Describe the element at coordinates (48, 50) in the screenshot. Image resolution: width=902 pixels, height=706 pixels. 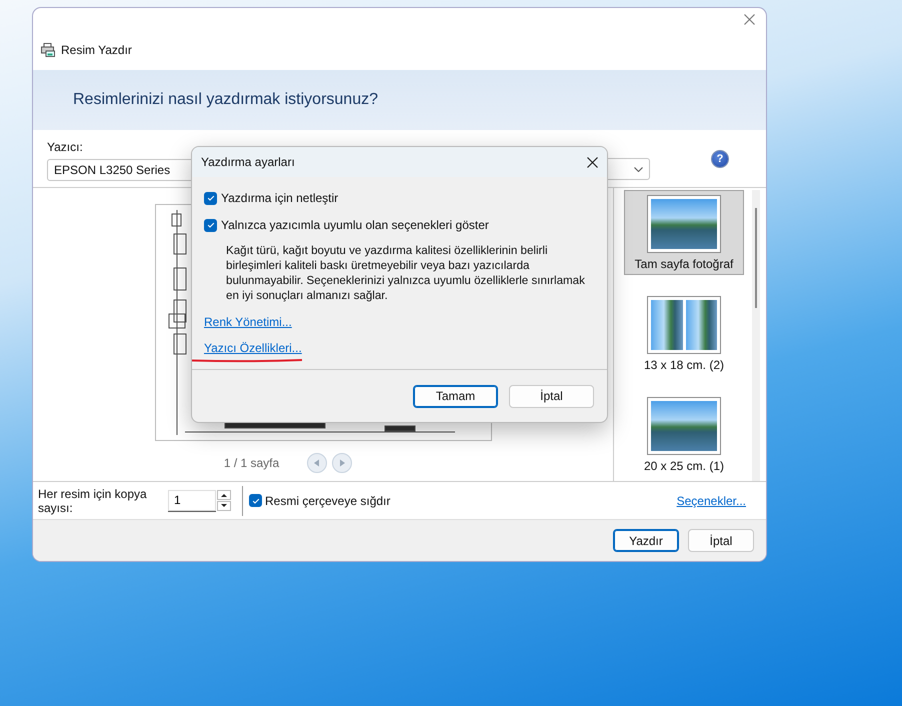
I see `printer-icon` at that location.